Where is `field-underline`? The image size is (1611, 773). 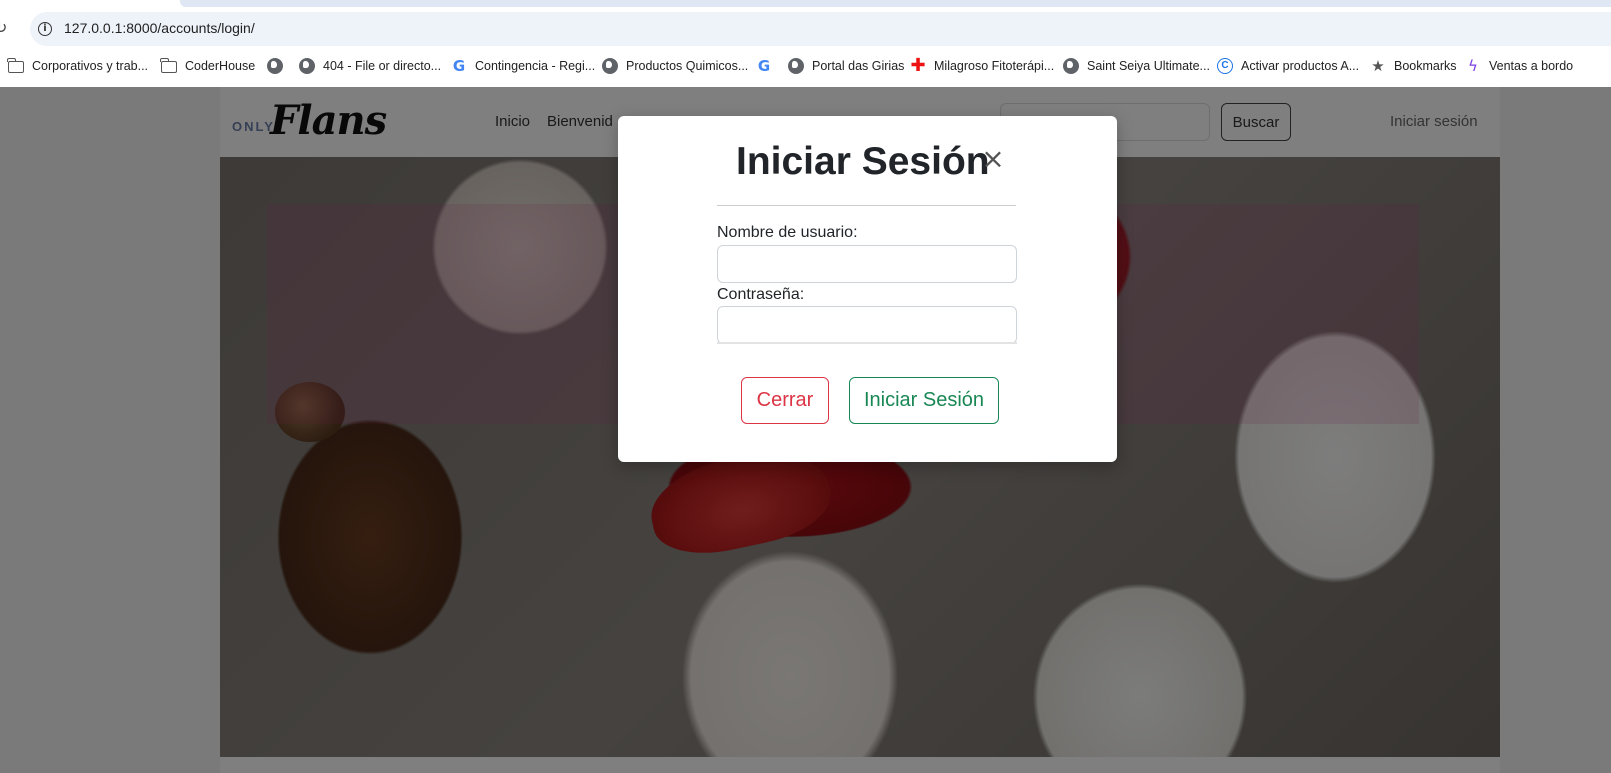
field-underline is located at coordinates (867, 343).